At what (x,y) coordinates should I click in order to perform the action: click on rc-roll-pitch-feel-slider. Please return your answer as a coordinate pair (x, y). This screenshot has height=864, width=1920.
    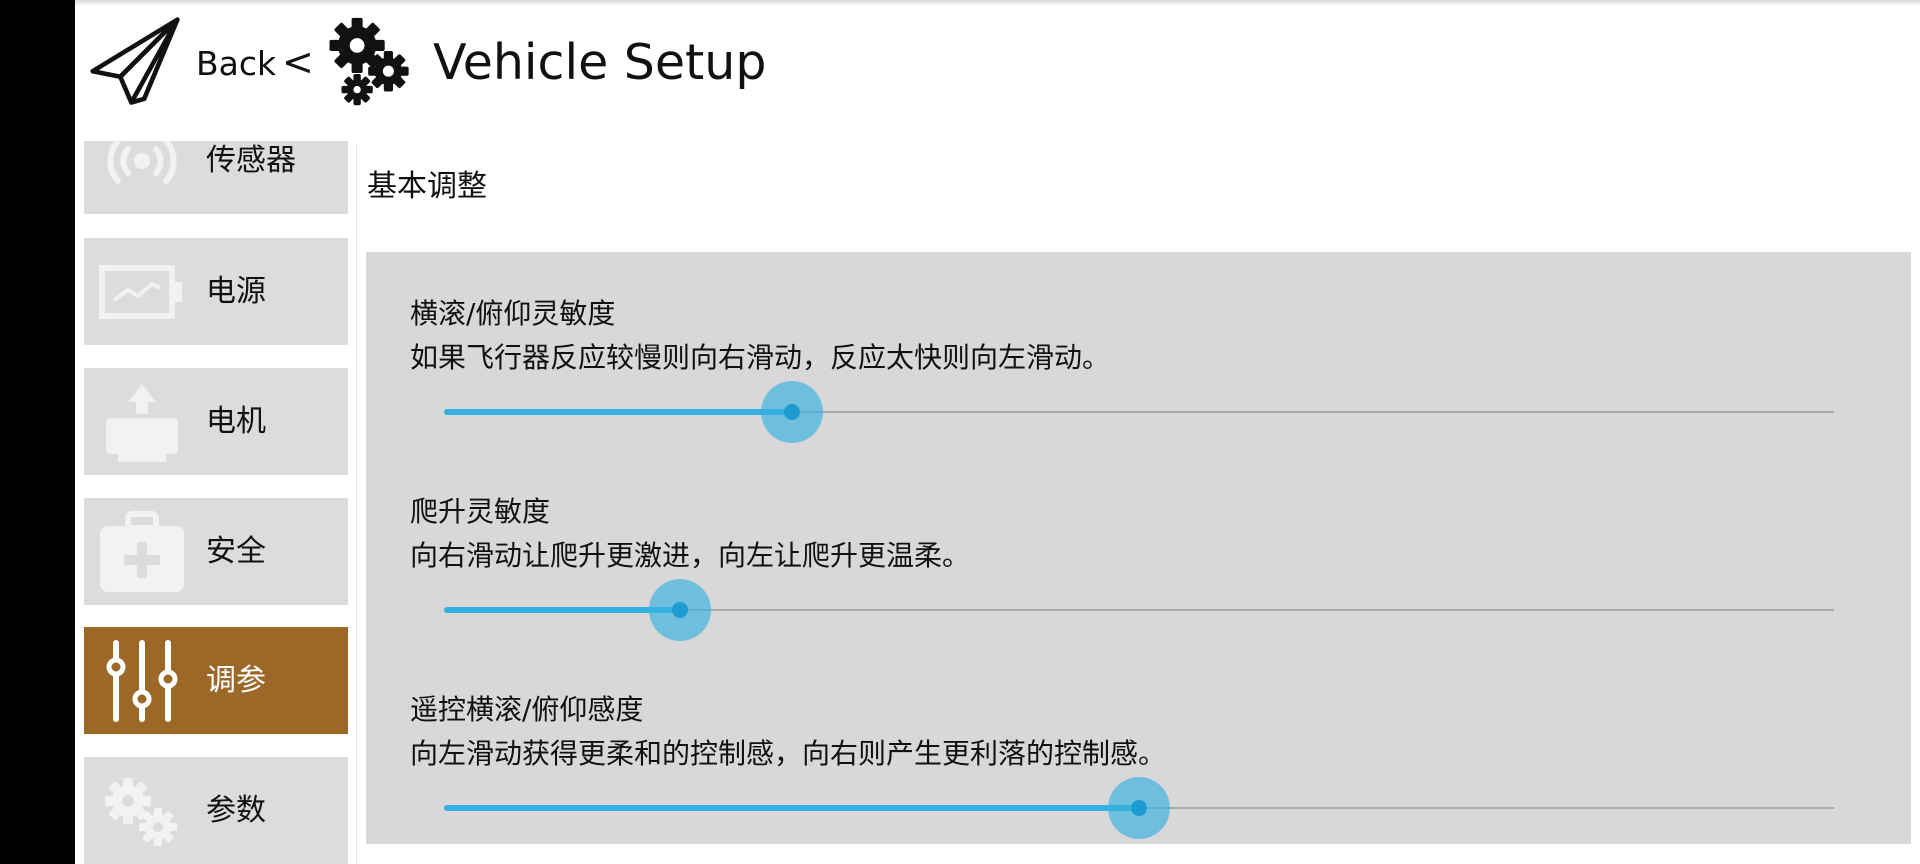
    Looking at the image, I should click on (1139, 808).